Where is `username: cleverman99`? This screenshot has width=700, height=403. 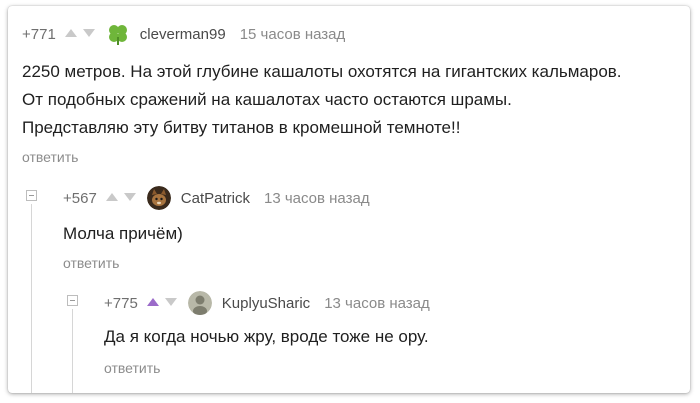
username: cleverman99 is located at coordinates (183, 34).